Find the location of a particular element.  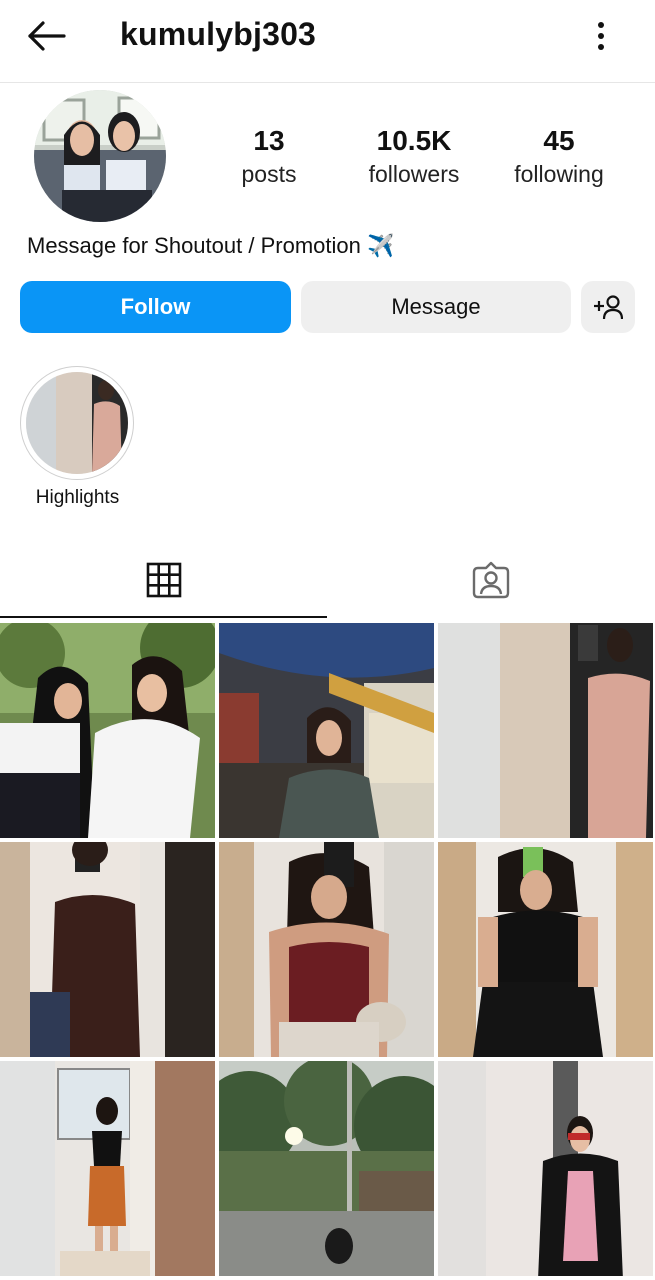

stat-following-value: 45 is located at coordinates (559, 140).